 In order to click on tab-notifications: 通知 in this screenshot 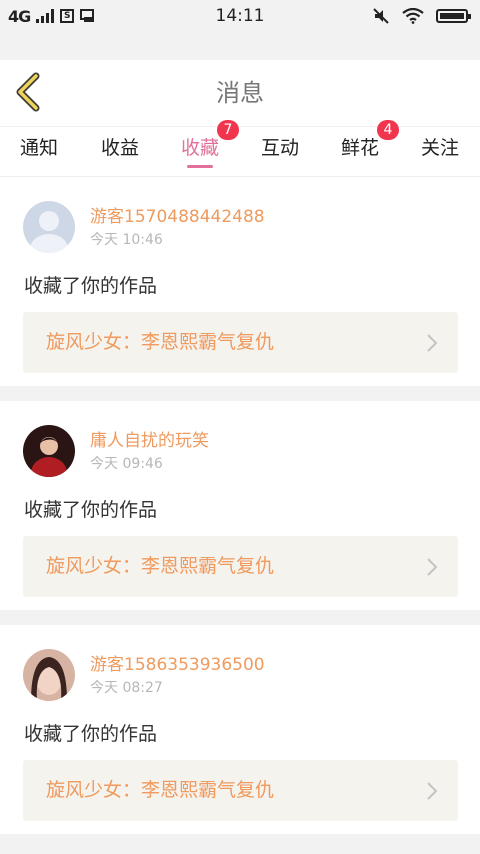, I will do `click(39, 152)`.